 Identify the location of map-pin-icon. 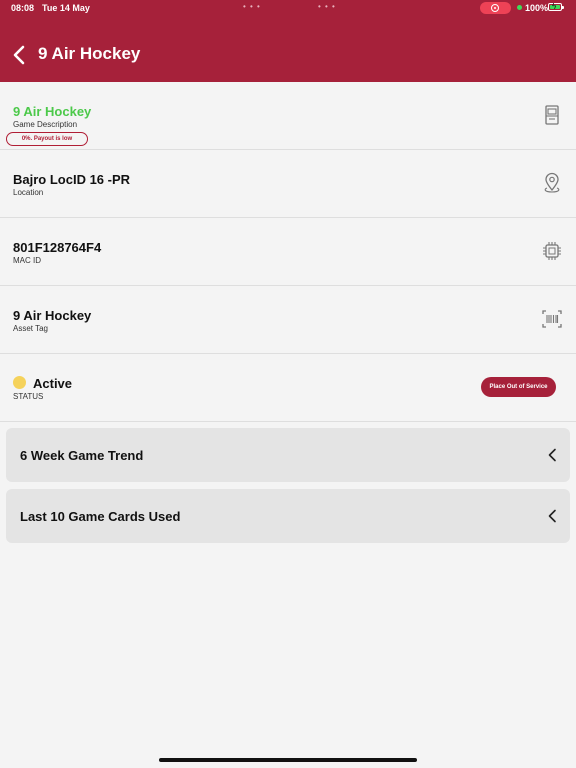
(552, 182).